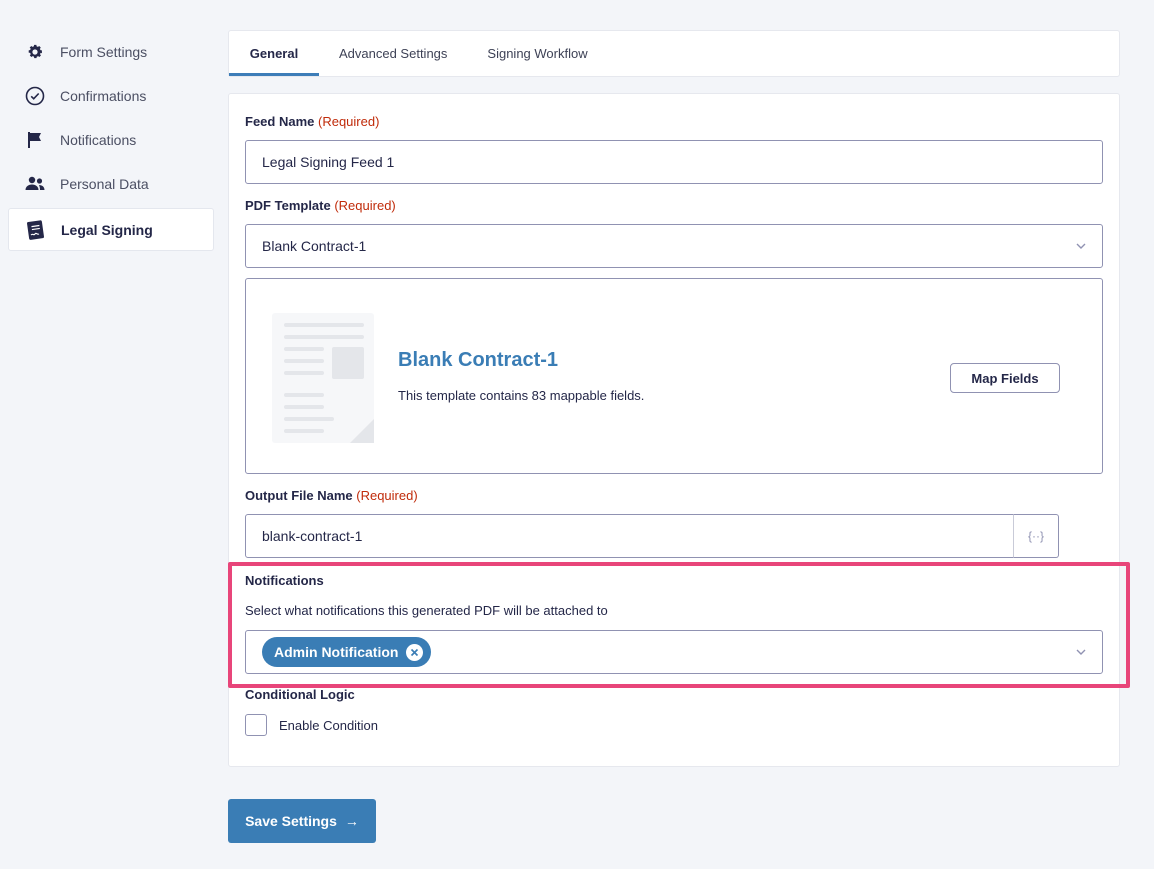  What do you see at coordinates (1005, 378) in the screenshot?
I see `map-fields-button: Map Fields` at bounding box center [1005, 378].